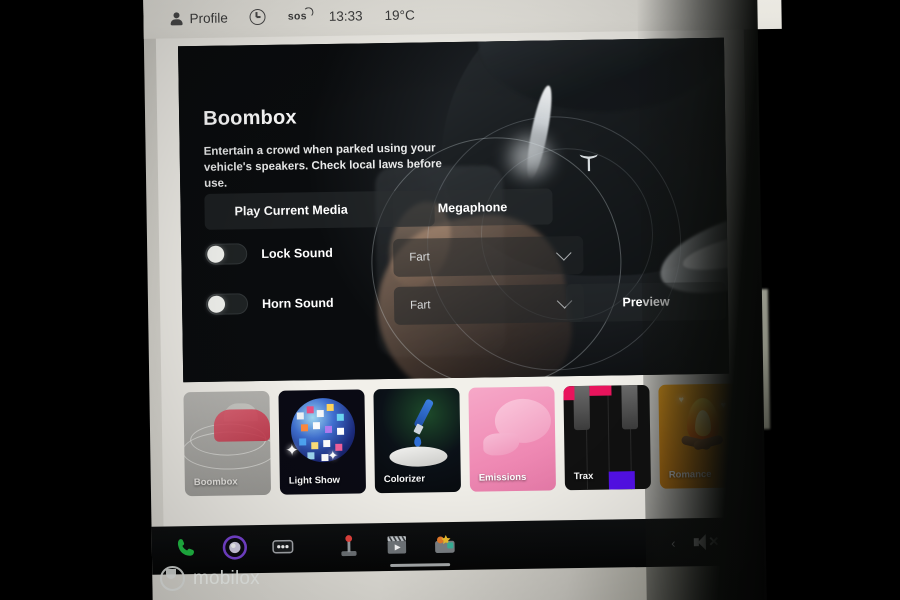  What do you see at coordinates (172, 578) in the screenshot?
I see `mobilox-logo-icon` at bounding box center [172, 578].